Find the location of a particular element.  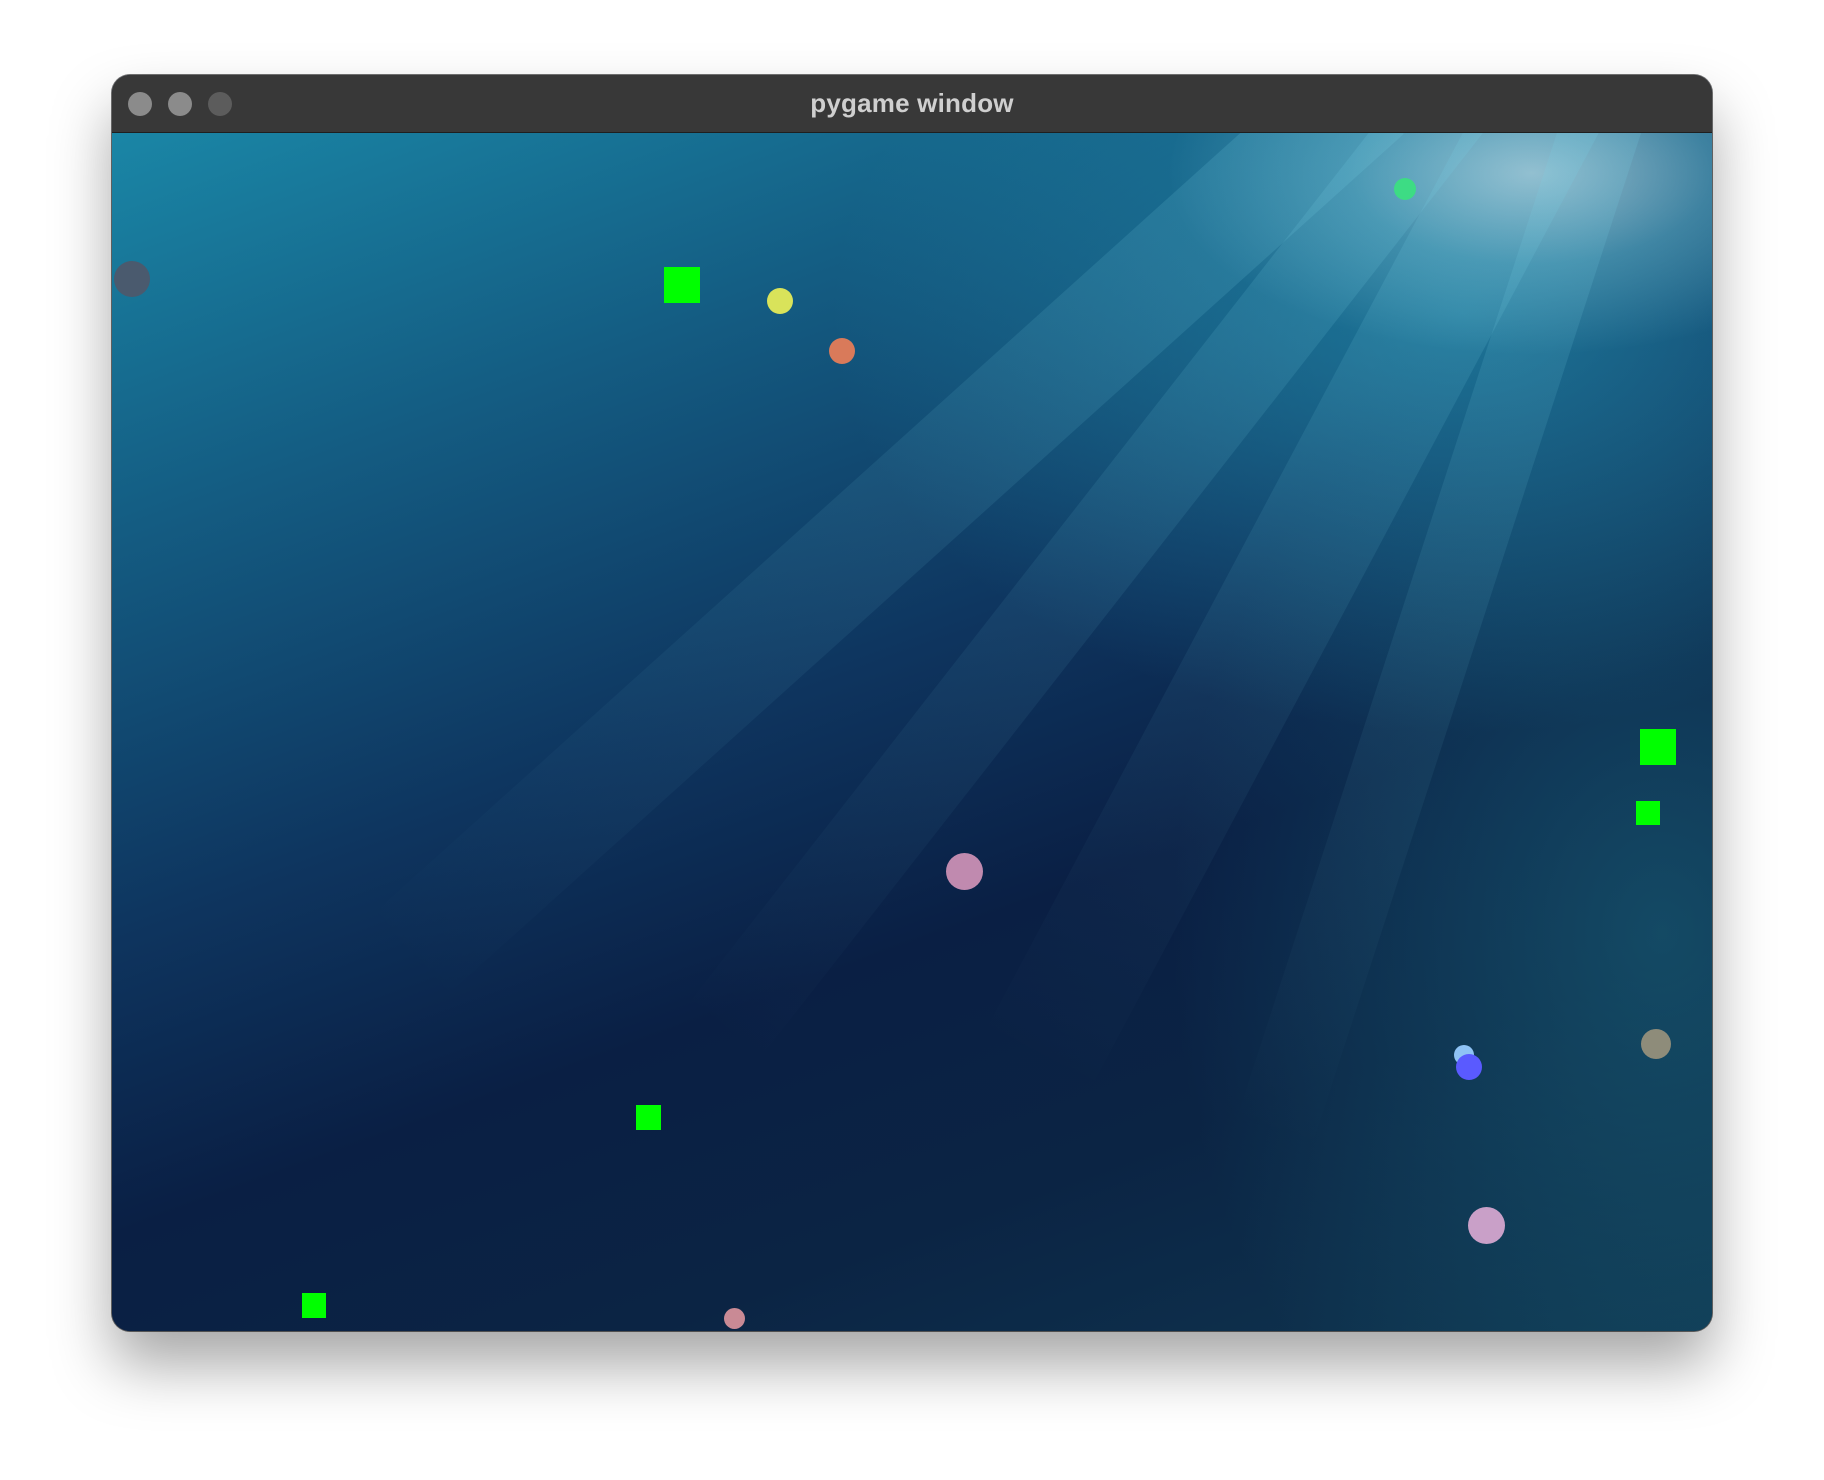

olive-dot-sprite is located at coordinates (1656, 1044).